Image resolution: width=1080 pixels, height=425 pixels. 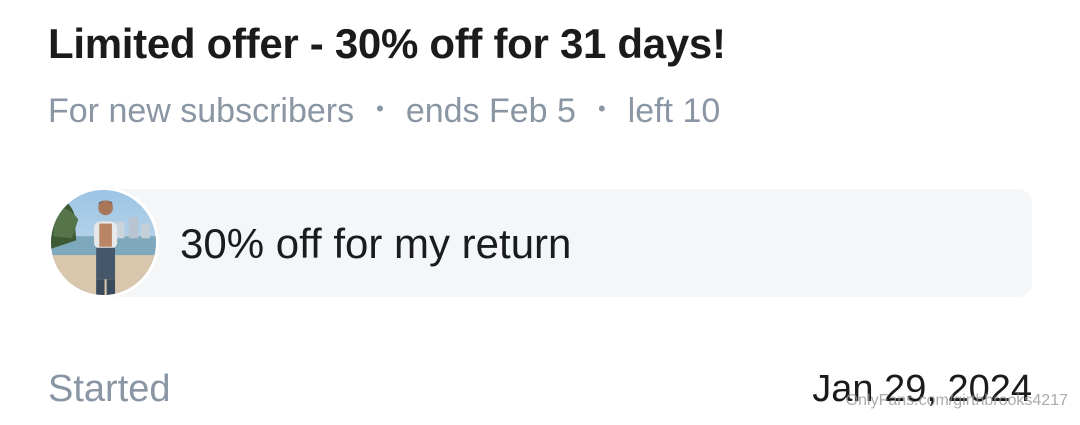 What do you see at coordinates (490, 111) in the screenshot?
I see `offer-end-date: ends Feb 5` at bounding box center [490, 111].